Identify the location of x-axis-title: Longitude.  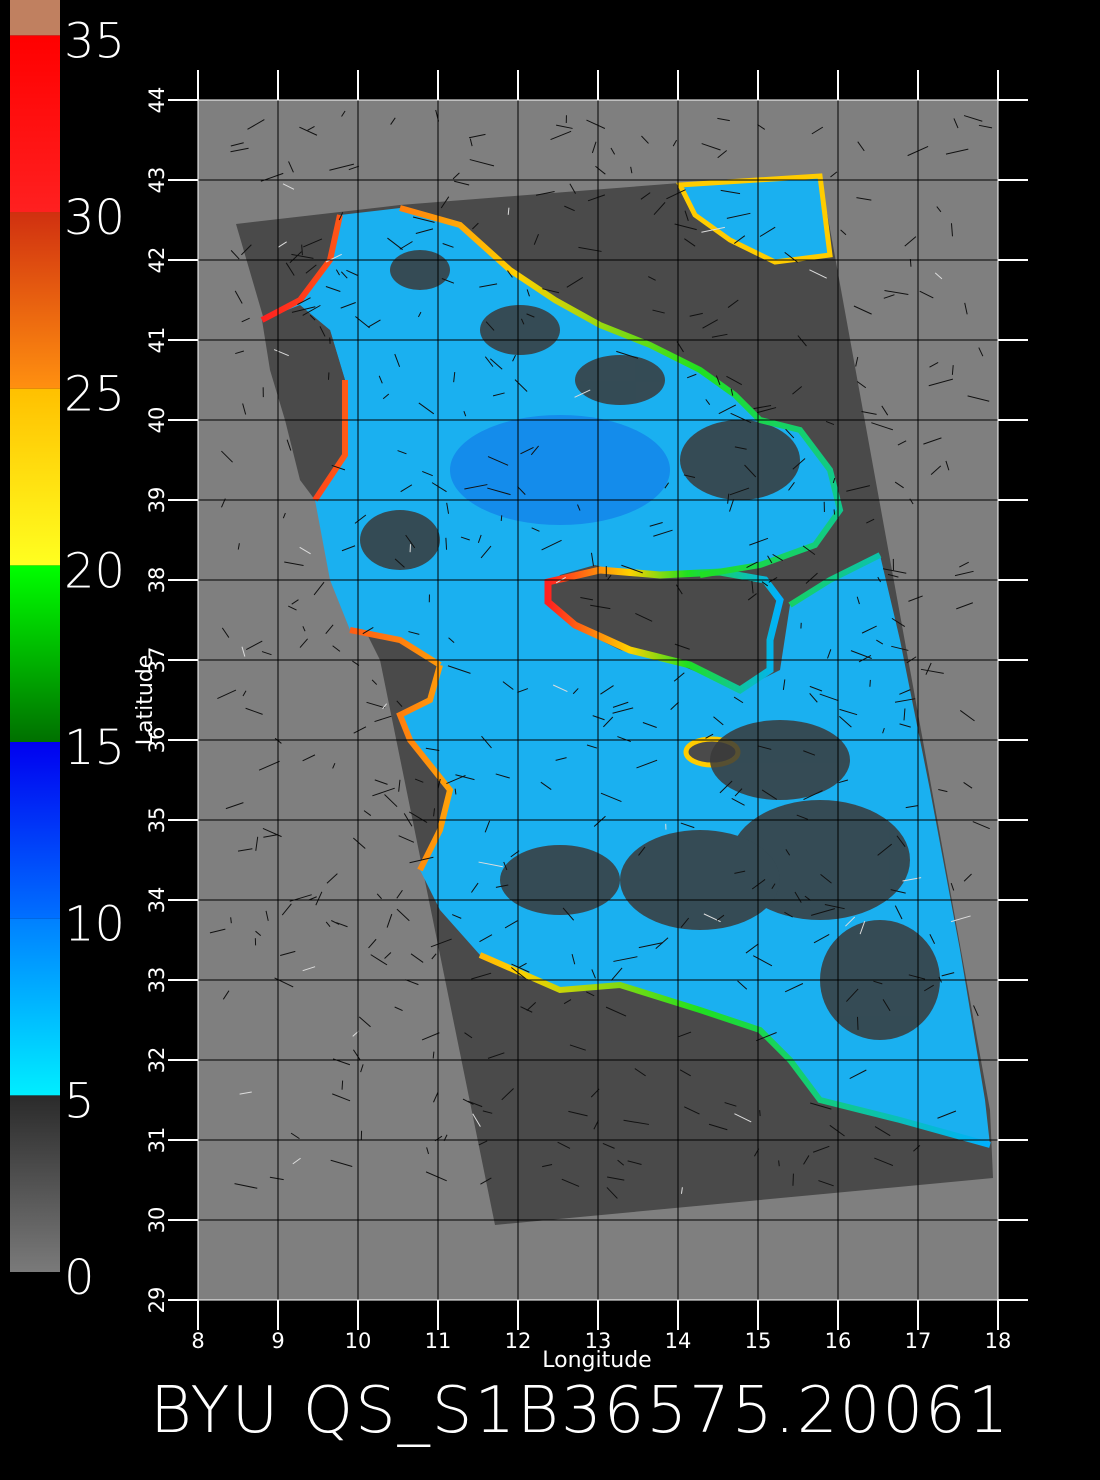
(596, 1360).